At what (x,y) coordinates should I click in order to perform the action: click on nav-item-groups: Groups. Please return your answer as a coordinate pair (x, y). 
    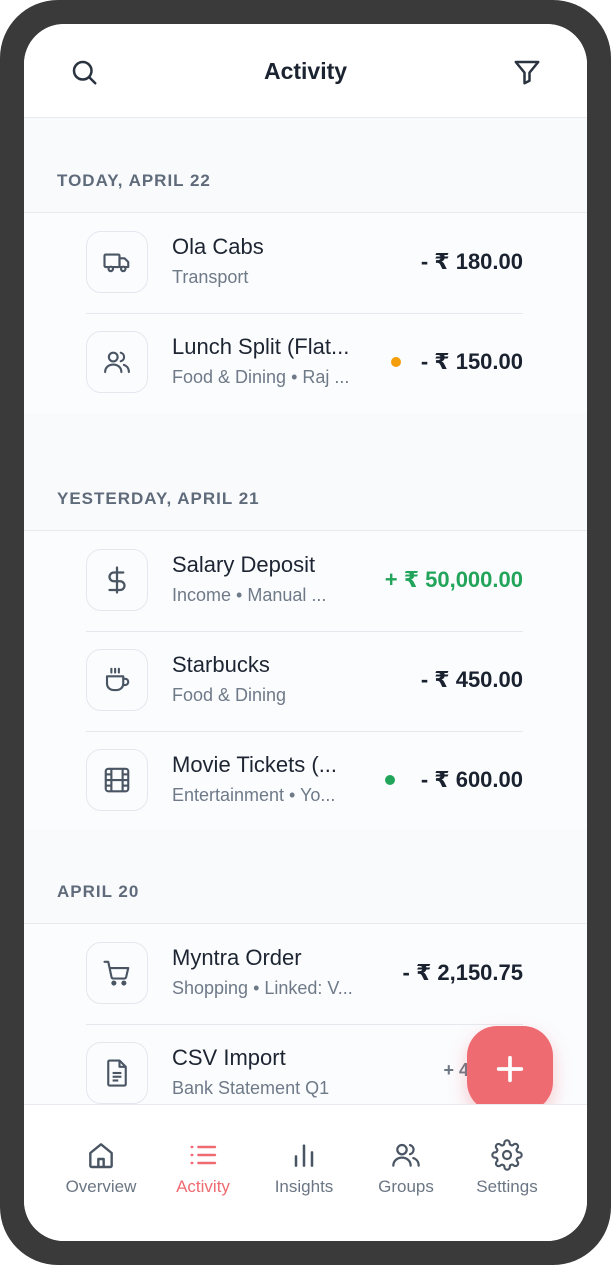
    Looking at the image, I should click on (406, 1174).